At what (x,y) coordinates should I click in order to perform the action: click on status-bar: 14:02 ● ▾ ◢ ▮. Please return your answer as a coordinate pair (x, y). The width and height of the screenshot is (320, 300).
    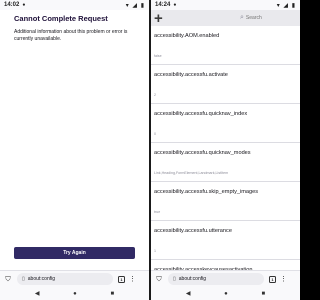
    Looking at the image, I should click on (74, 5).